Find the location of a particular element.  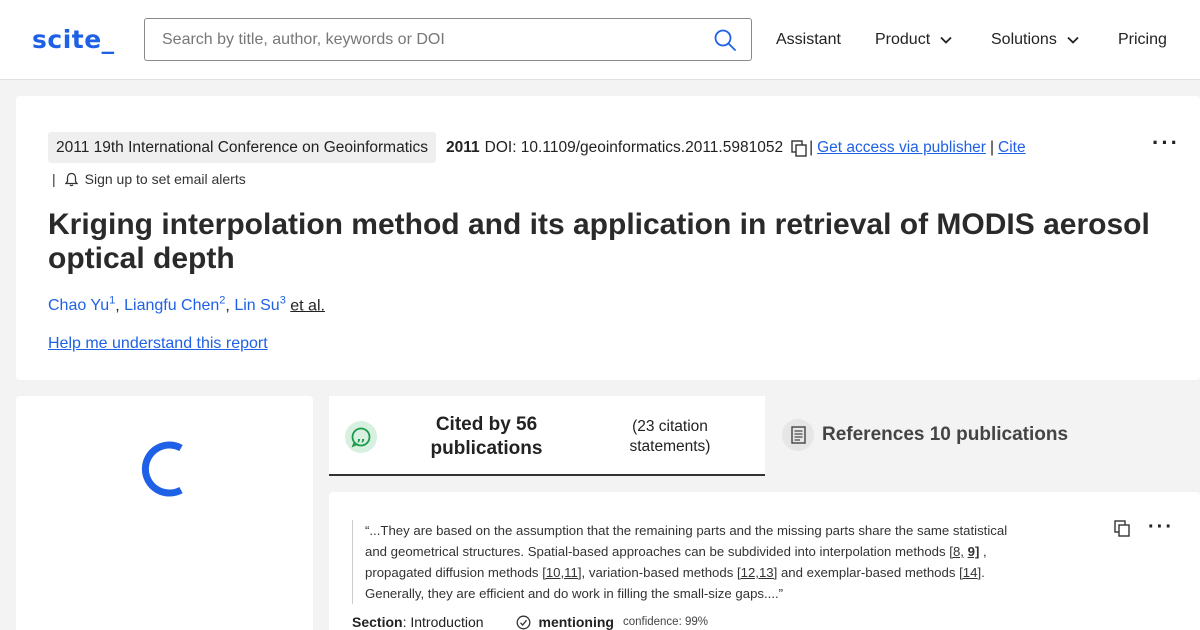

author-link: Chao Yu1 is located at coordinates (81, 305).